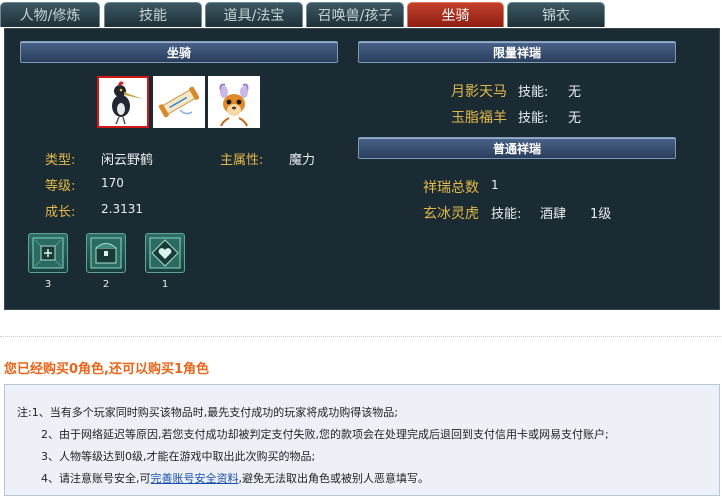 The width and height of the screenshot is (722, 498). I want to click on tab-skills: 技能, so click(153, 14).